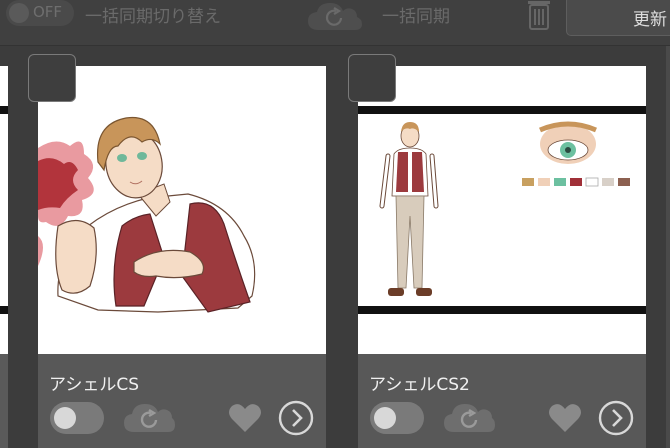 The width and height of the screenshot is (670, 448). I want to click on project-name: アシェルCS2, so click(419, 385).